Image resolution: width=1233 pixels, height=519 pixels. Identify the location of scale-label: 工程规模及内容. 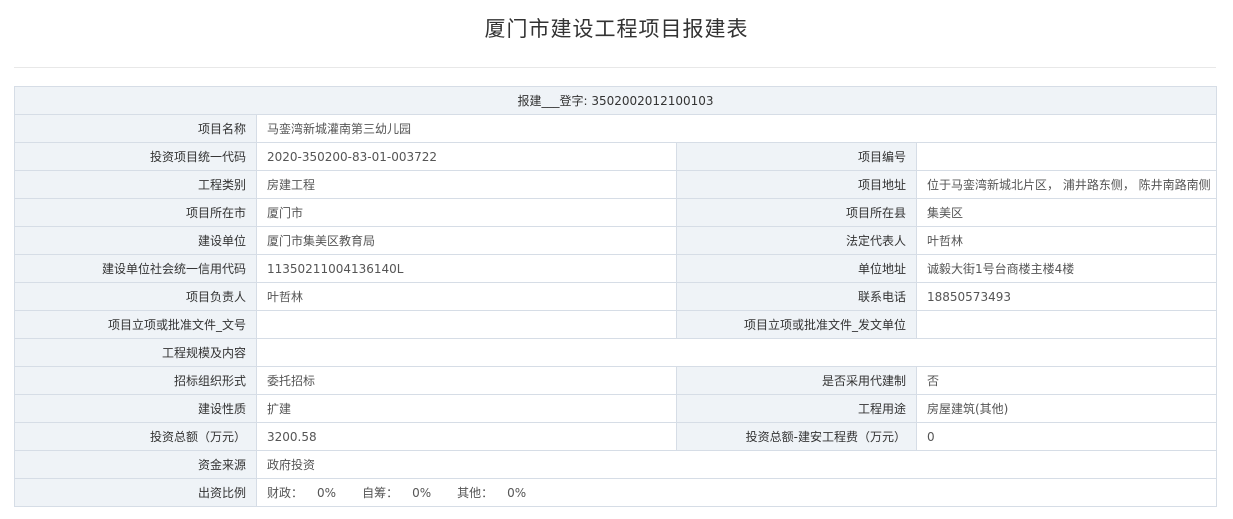
(135, 352).